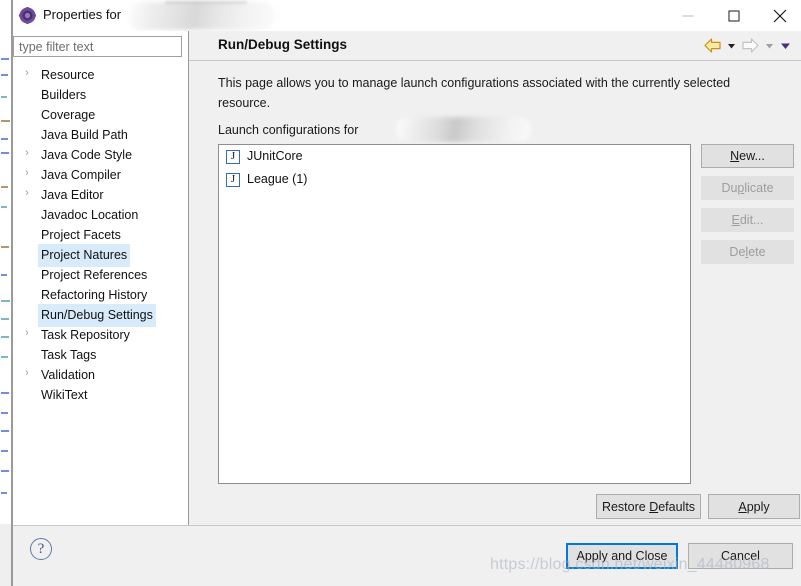 This screenshot has width=801, height=586. I want to click on tree-item-java-compiler: › Java Compiler, so click(100, 174).